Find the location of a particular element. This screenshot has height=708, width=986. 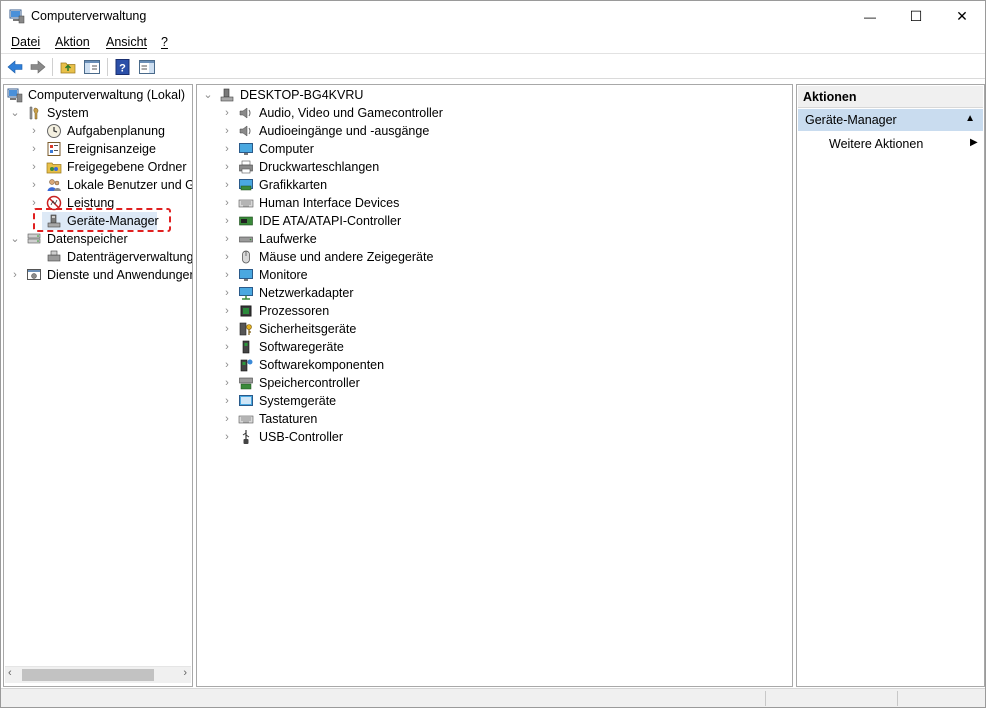

tree-item-datentraegerverwaltung: Datenträgerverwaltung is located at coordinates (98, 257).